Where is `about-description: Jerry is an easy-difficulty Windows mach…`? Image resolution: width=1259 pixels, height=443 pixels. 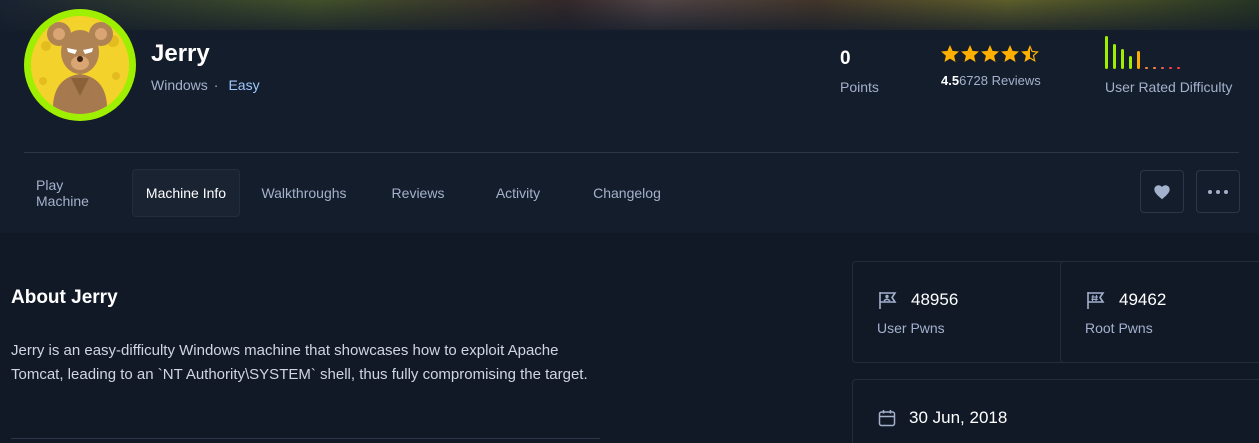 about-description: Jerry is an easy-difficulty Windows mach… is located at coordinates (299, 362).